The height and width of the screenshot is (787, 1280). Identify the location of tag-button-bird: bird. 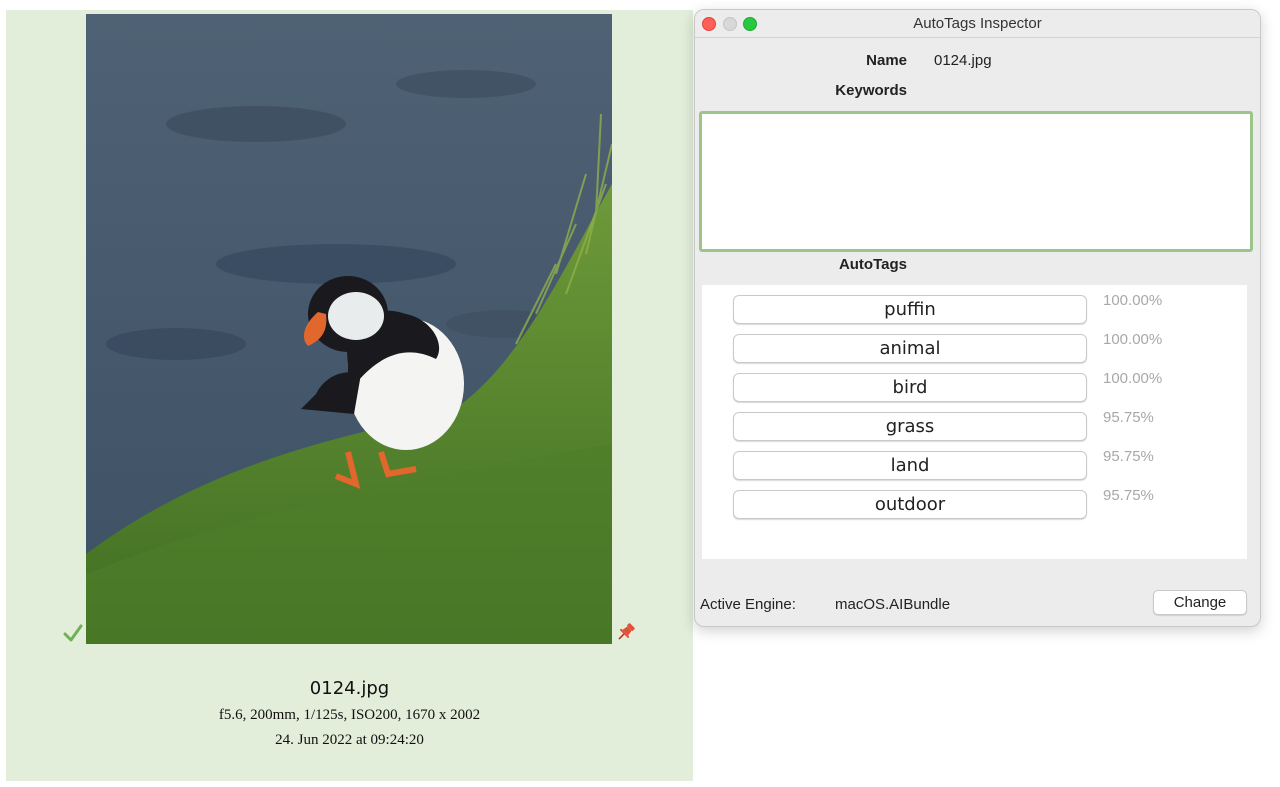
(910, 387).